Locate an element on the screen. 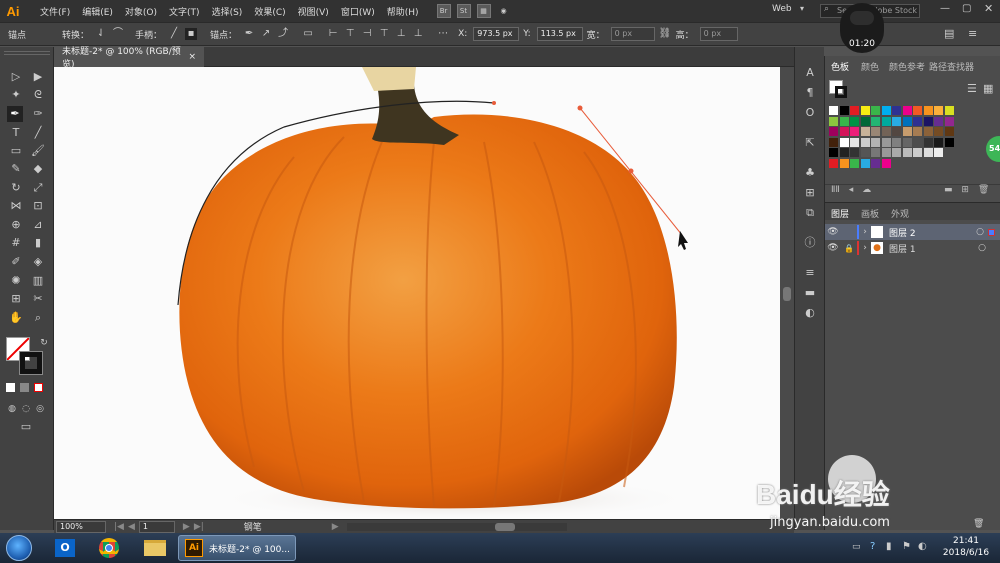 The width and height of the screenshot is (1000, 563). handle-point is located at coordinates (580, 108).